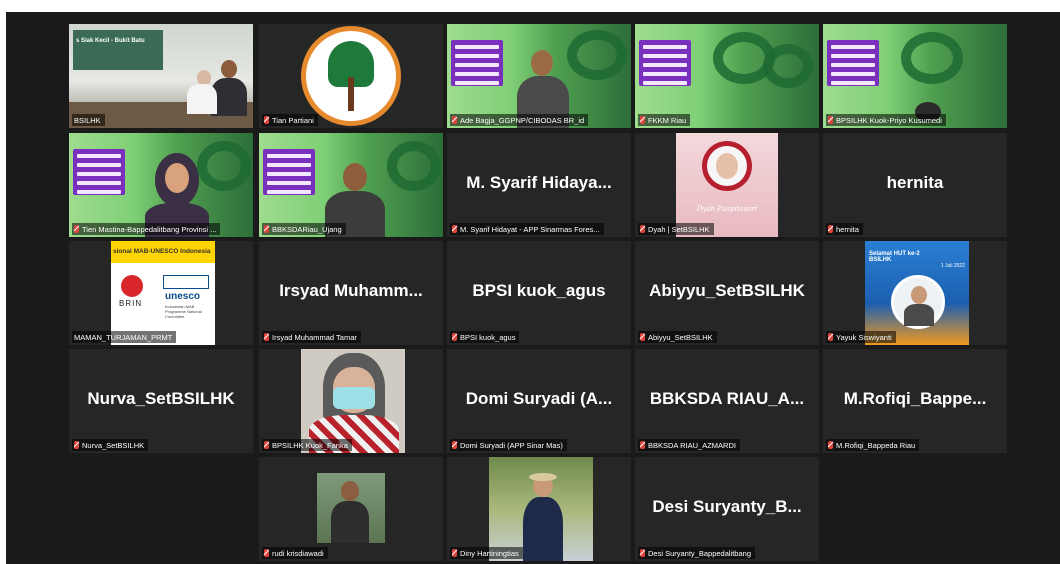  What do you see at coordinates (298, 553) in the screenshot?
I see `participant-name: rudi krisdiawadi` at bounding box center [298, 553].